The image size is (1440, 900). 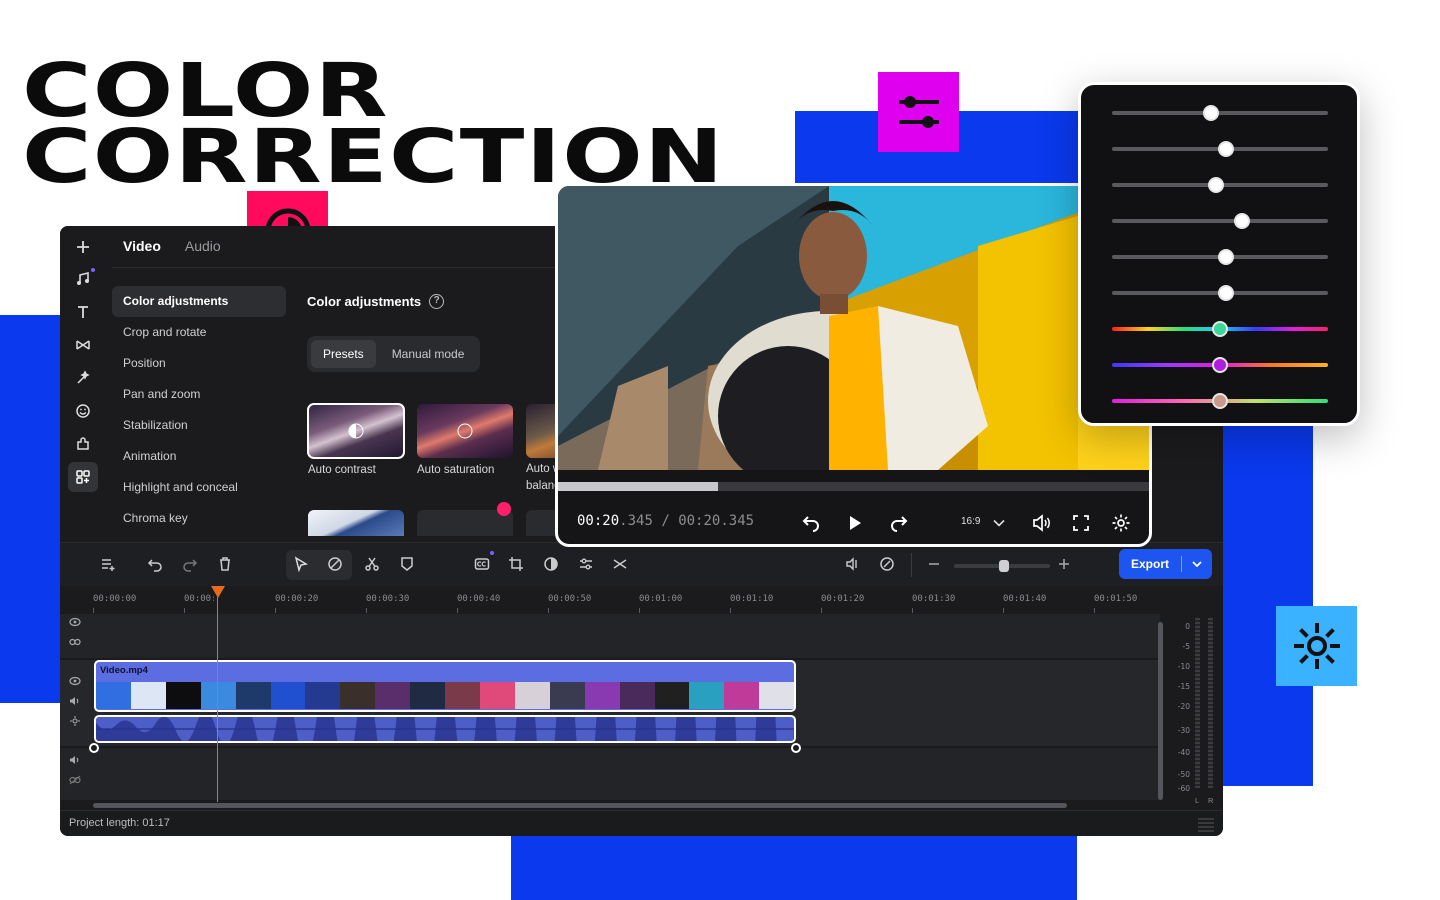 What do you see at coordinates (1267, 593) in the screenshot?
I see `blue-block-right` at bounding box center [1267, 593].